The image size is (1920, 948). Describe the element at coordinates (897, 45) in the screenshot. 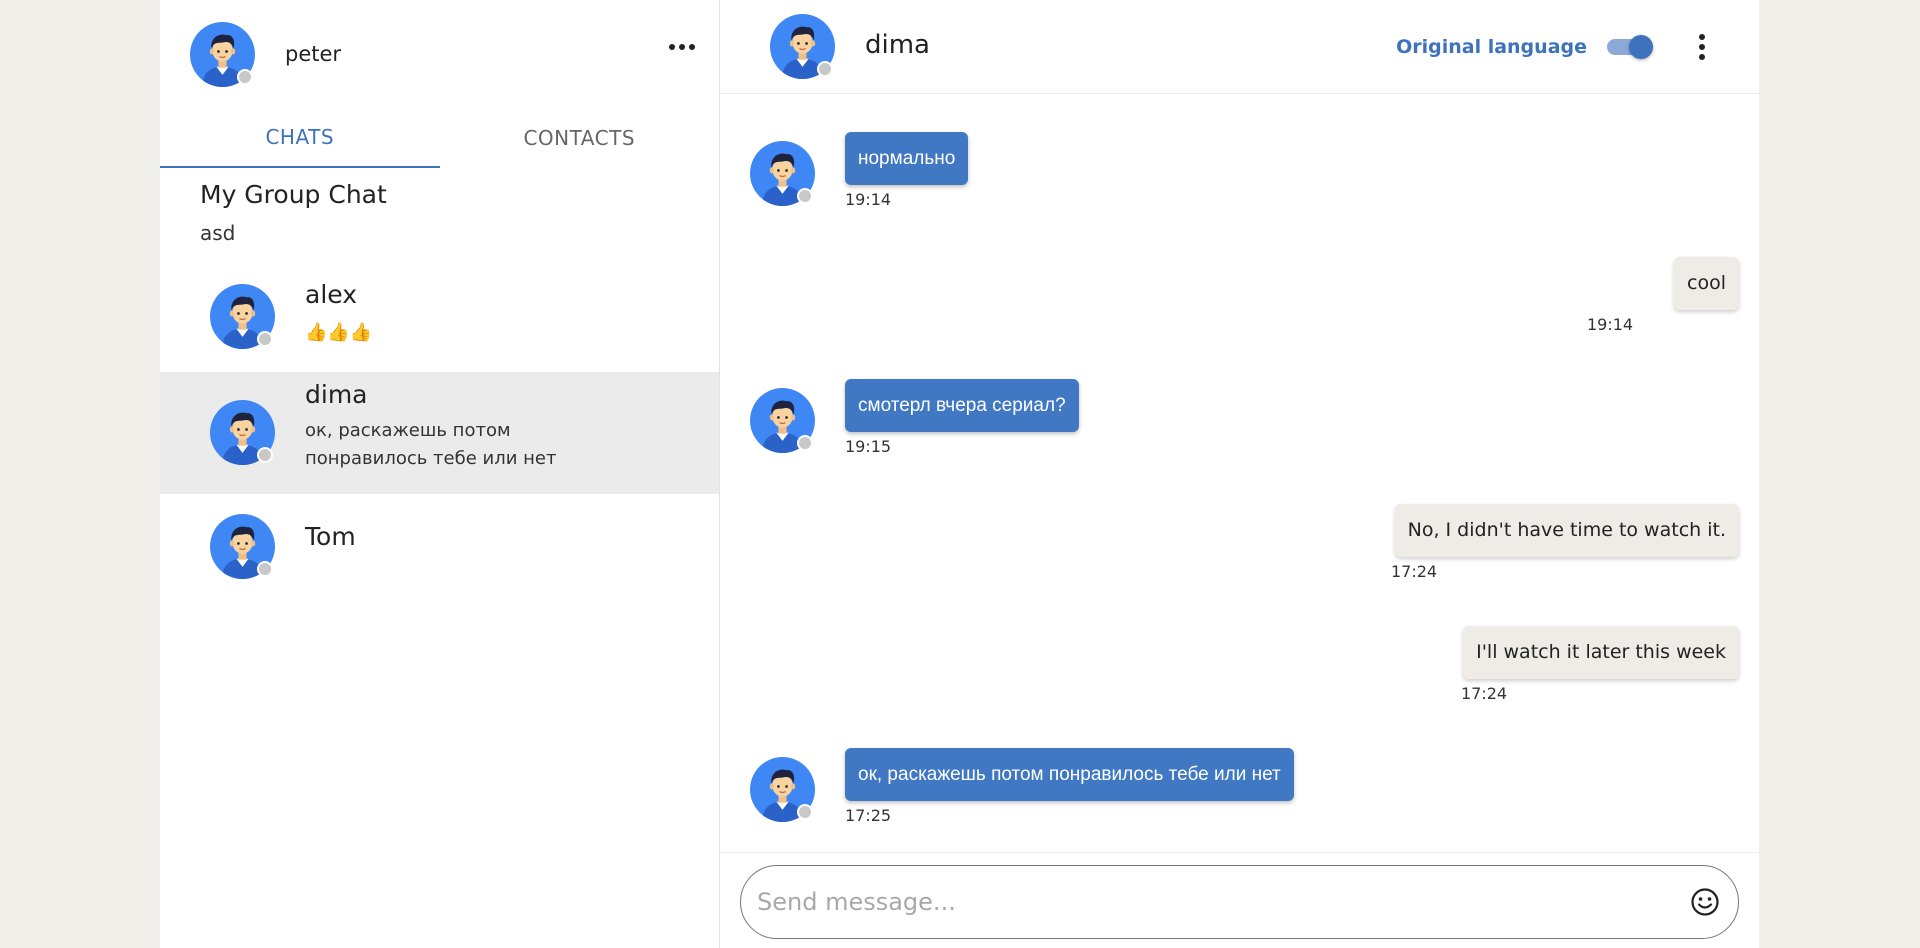

I see `chat-title: dima` at that location.